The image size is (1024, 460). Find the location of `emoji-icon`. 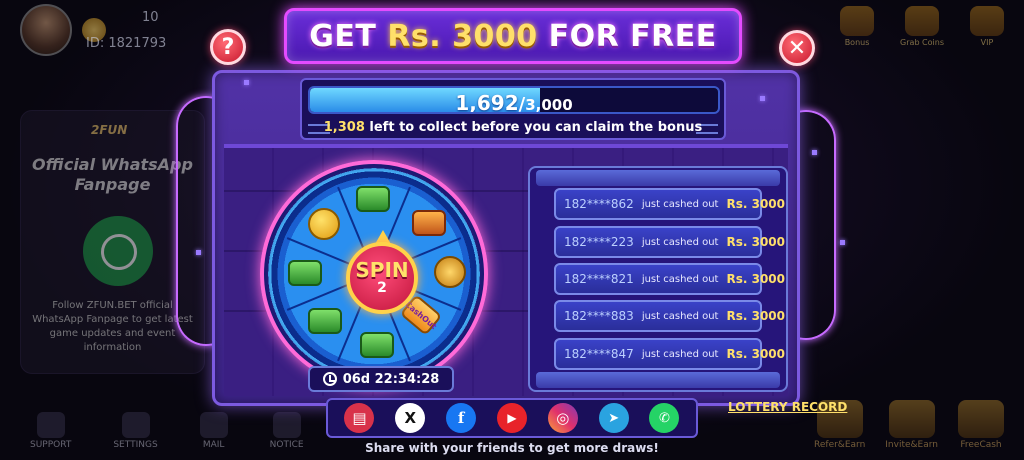

emoji-icon is located at coordinates (324, 224).